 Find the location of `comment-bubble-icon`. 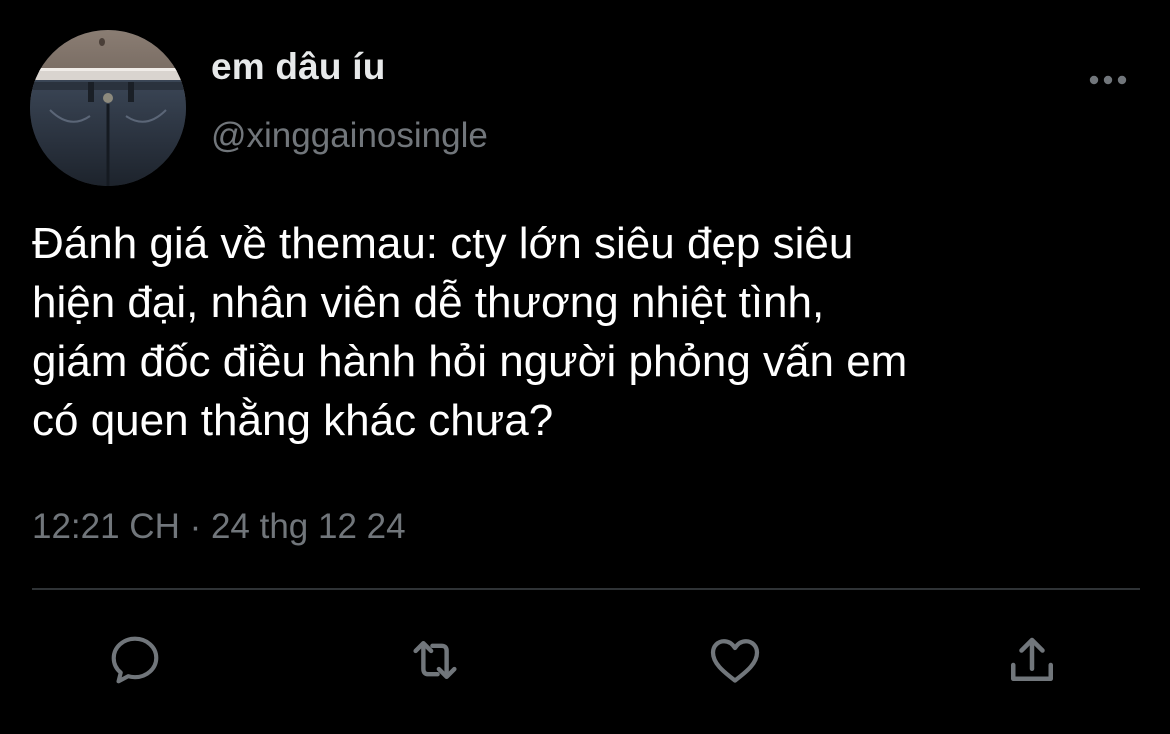

comment-bubble-icon is located at coordinates (135, 660).